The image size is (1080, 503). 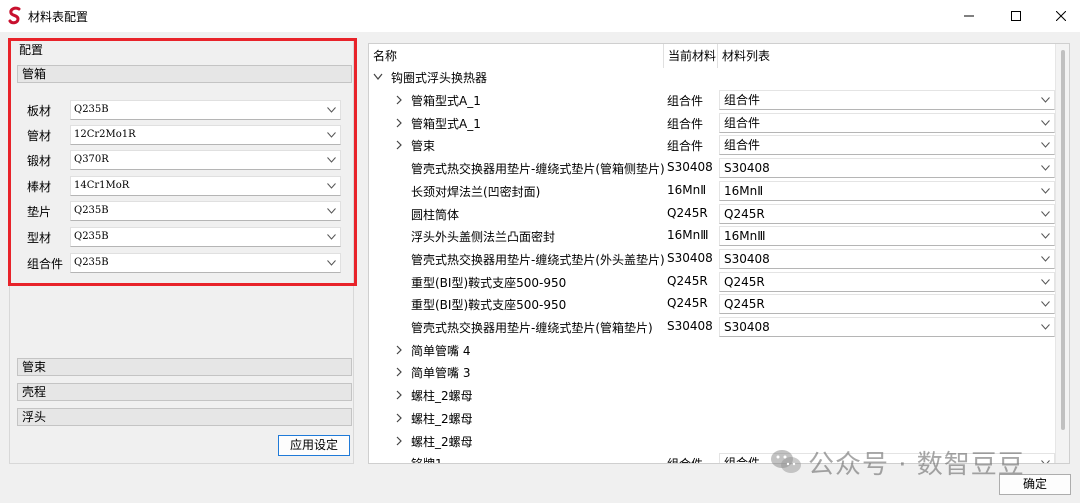 I want to click on vertical-scrollbar, so click(x=1062, y=253).